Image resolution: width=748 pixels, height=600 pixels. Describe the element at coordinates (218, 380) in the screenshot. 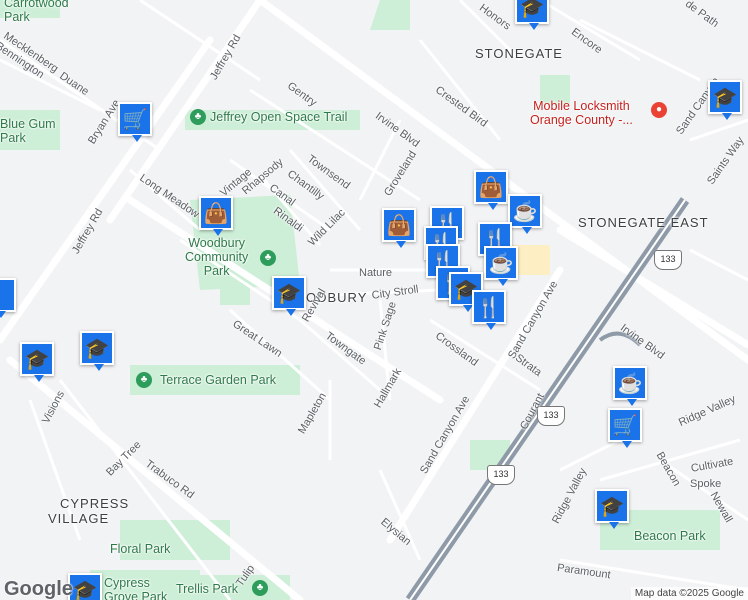

I see `label-terrace-garden-park: Terrace Garden Park` at that location.